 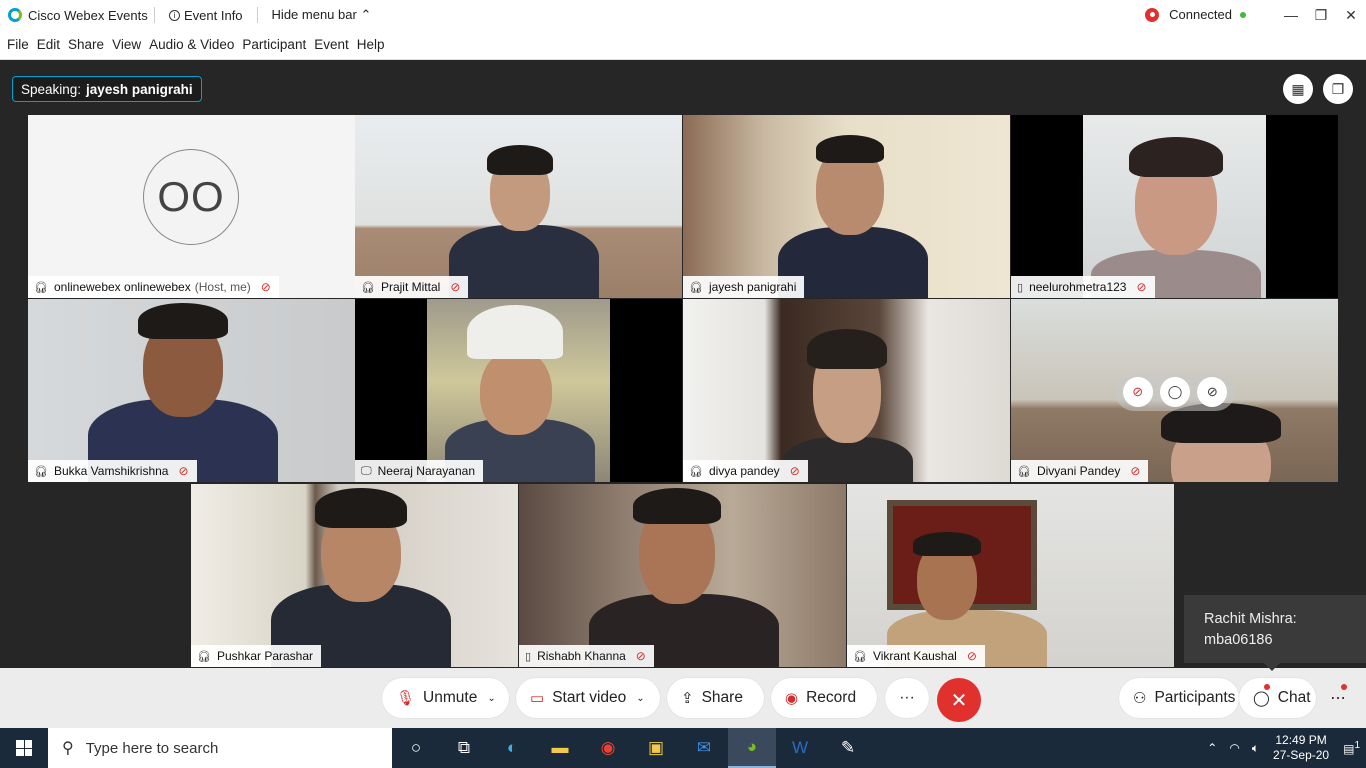 I want to click on speaking-indicator: Speaking: jayesh panigrahi, so click(x=107, y=89).